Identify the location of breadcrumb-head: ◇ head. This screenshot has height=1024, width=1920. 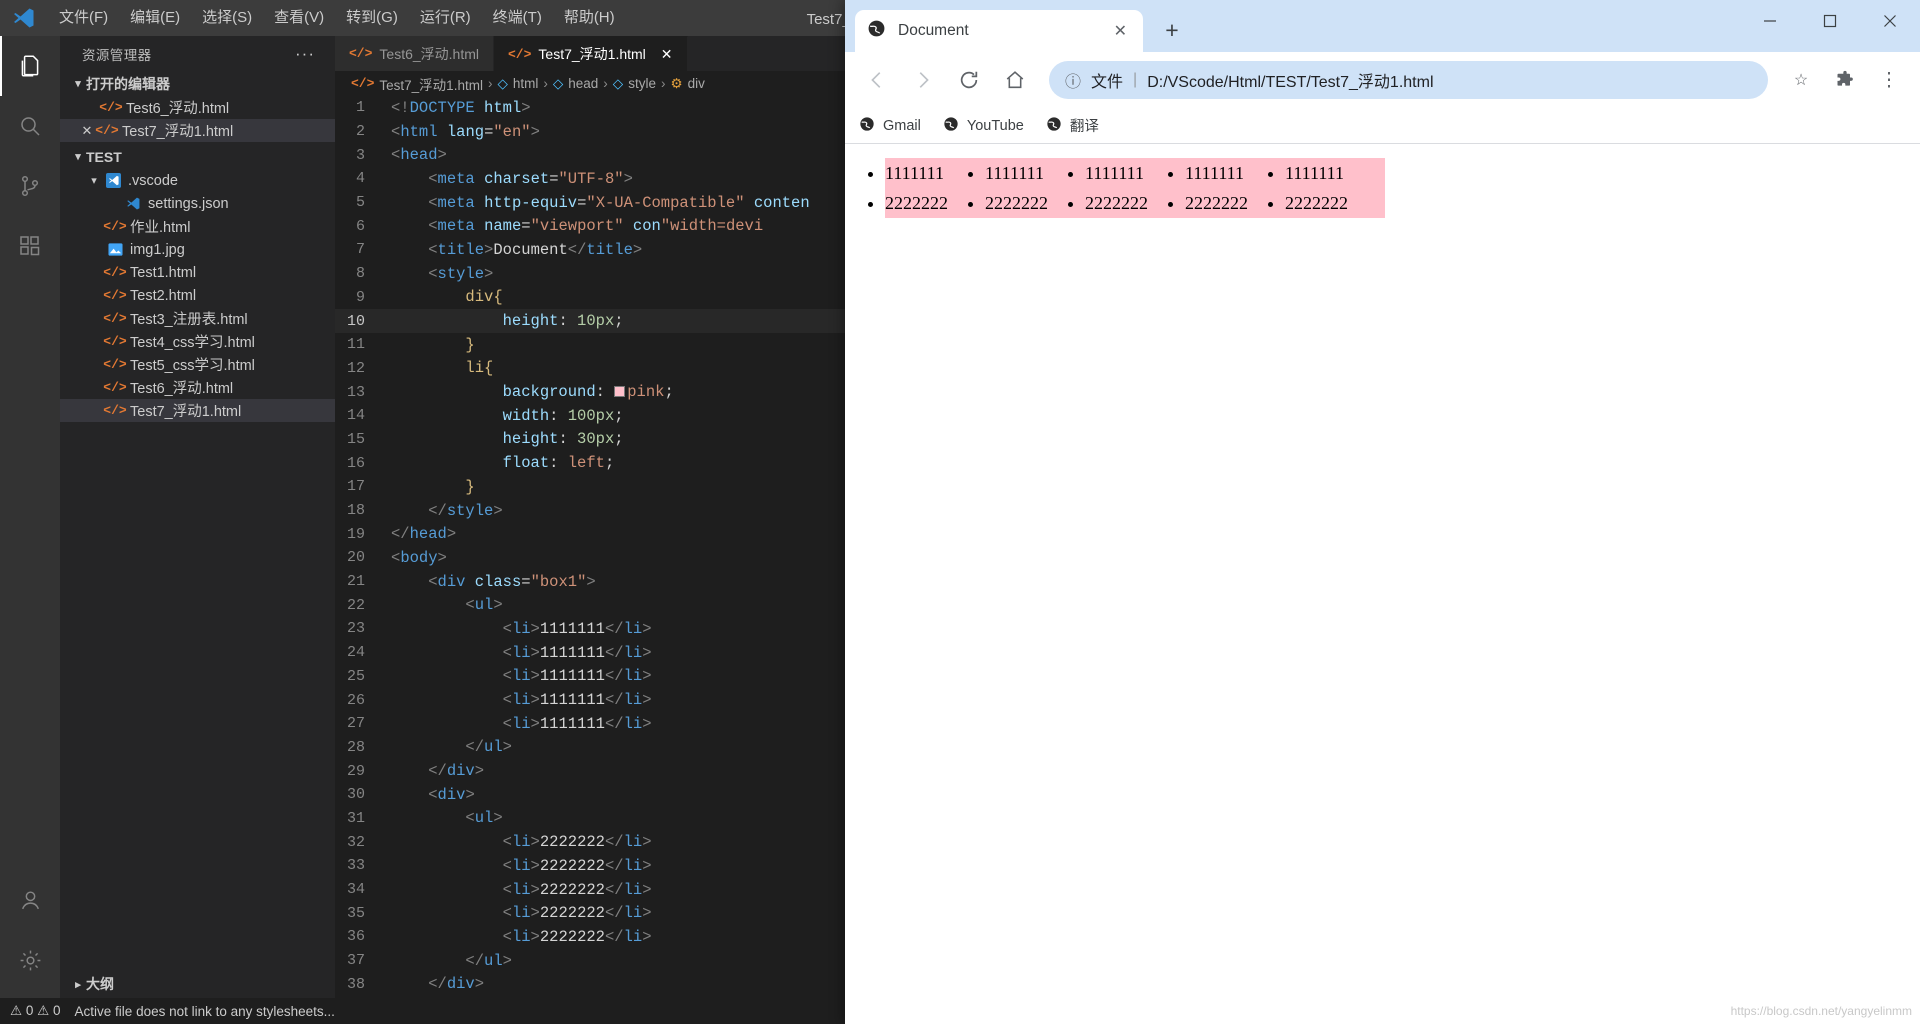
(575, 84).